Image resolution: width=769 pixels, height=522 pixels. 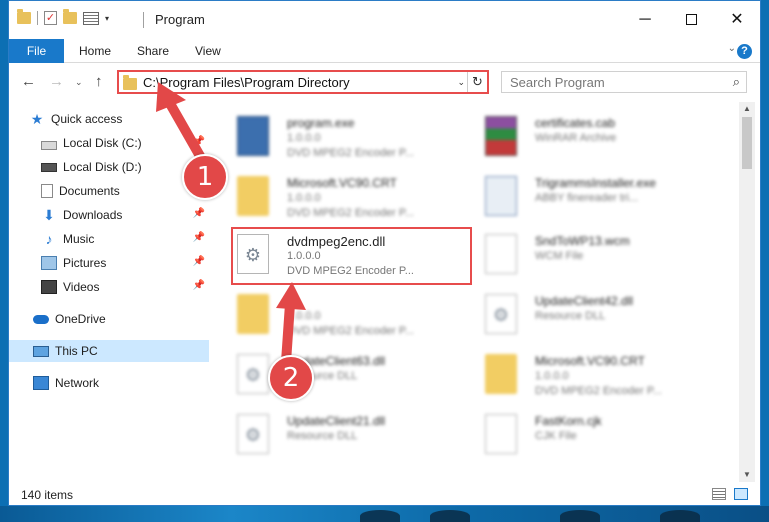 What do you see at coordinates (384, 495) in the screenshot?
I see `status-bar: 140 items` at bounding box center [384, 495].